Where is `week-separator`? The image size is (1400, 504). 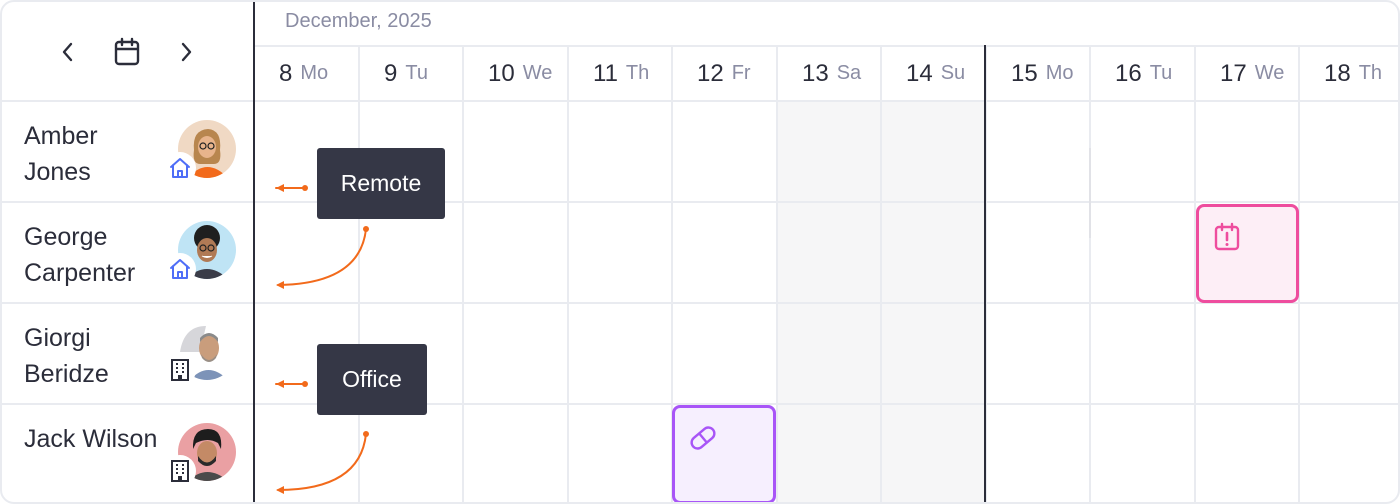
week-separator is located at coordinates (985, 273).